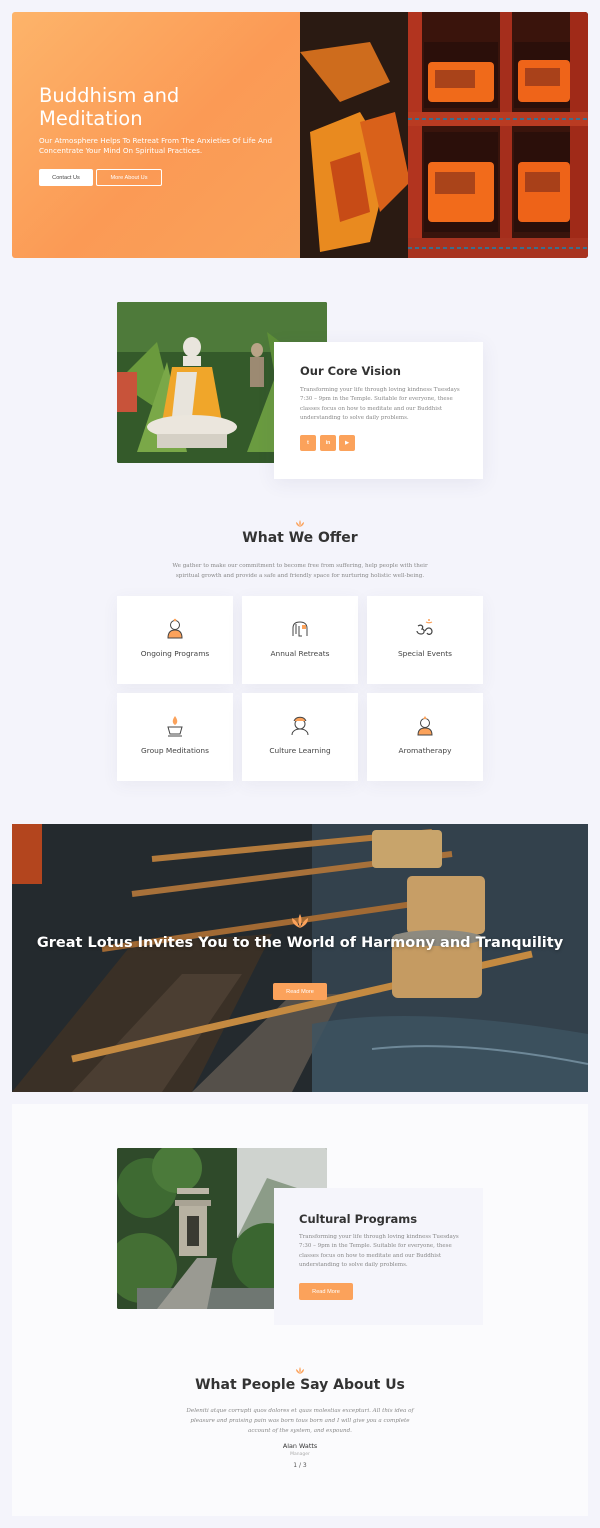 This screenshot has height=1528, width=600. Describe the element at coordinates (175, 653) in the screenshot. I see `offer-label: Ongoing Programs` at that location.